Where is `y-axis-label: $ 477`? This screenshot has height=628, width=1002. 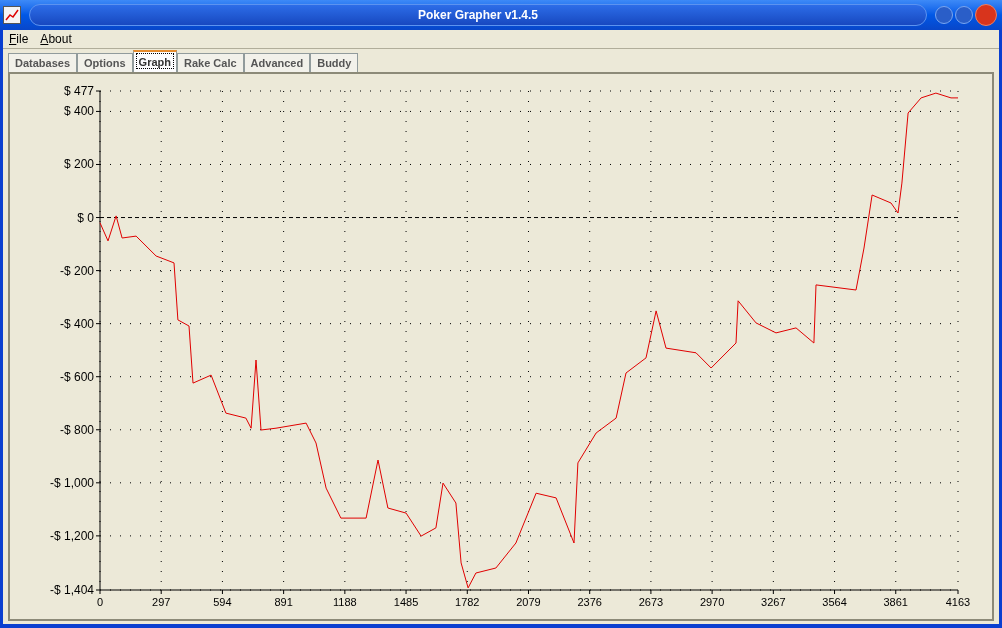 y-axis-label: $ 477 is located at coordinates (78, 91).